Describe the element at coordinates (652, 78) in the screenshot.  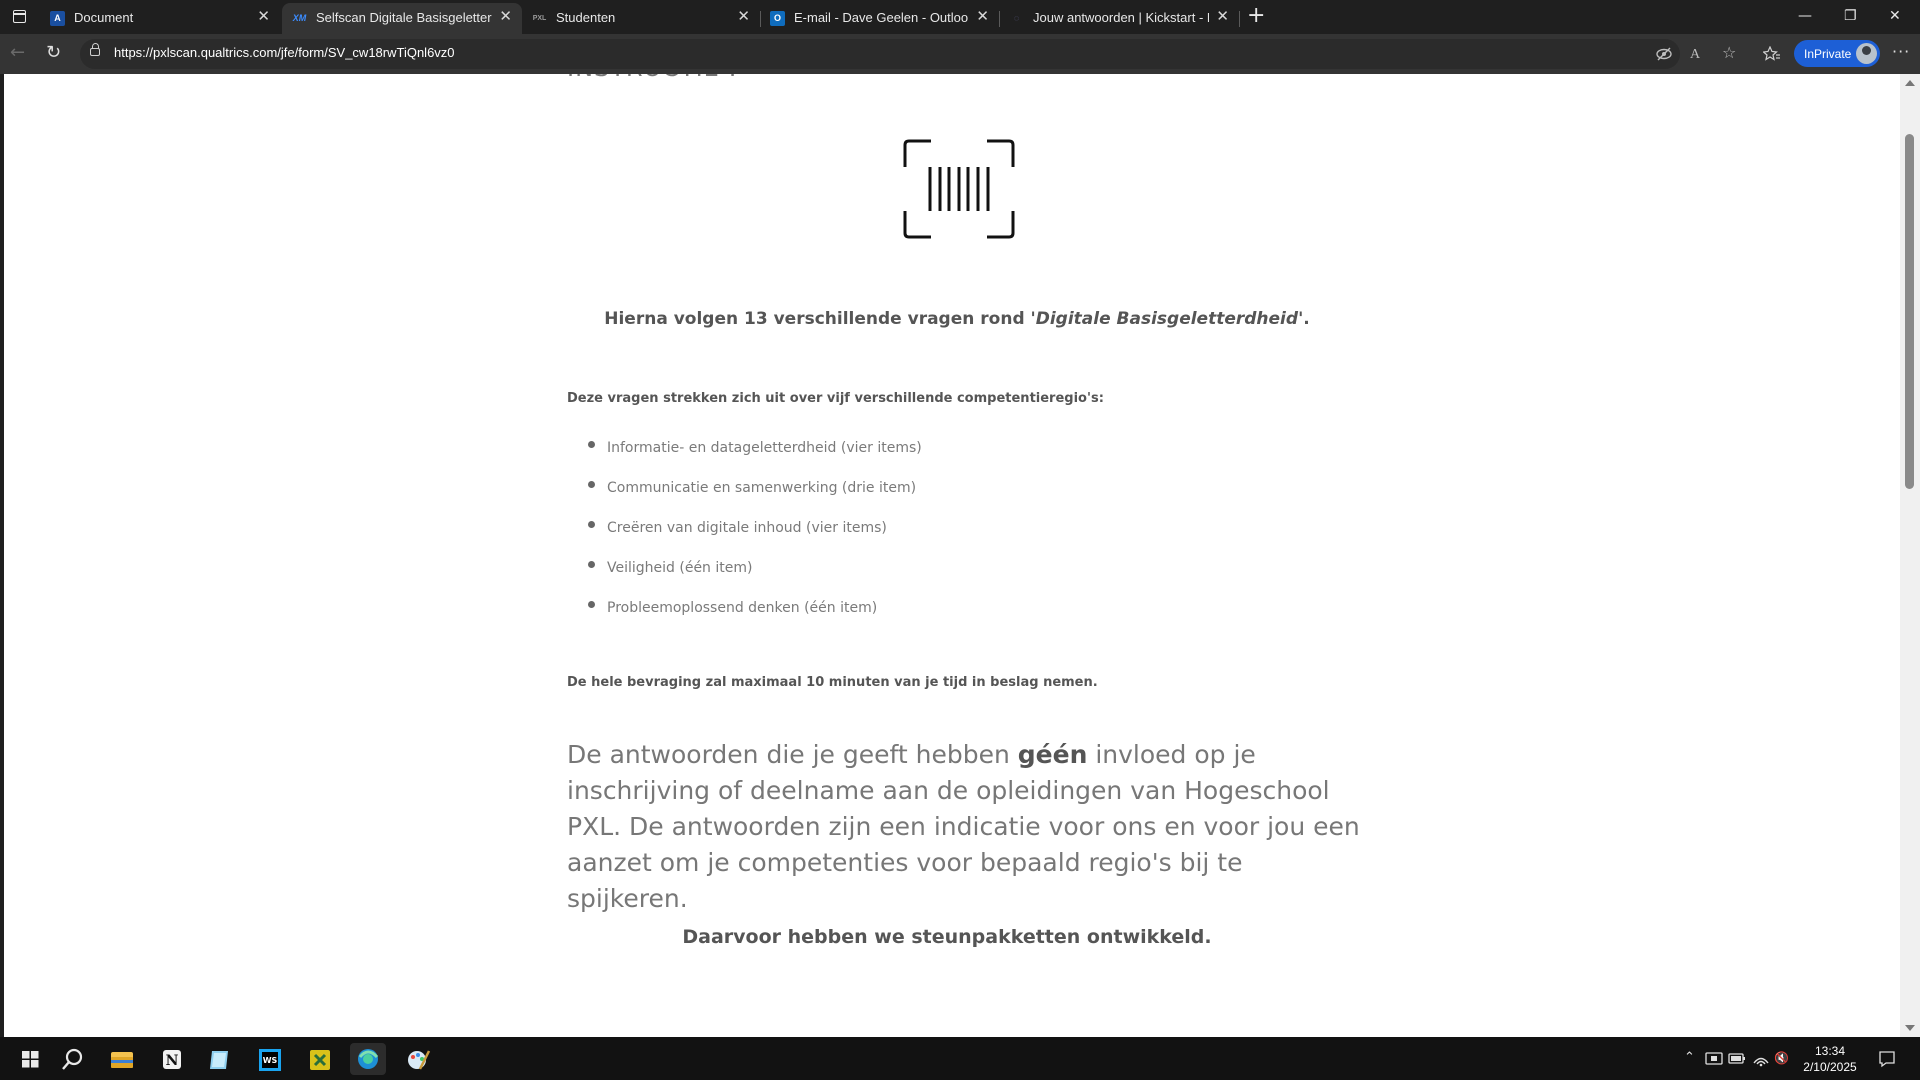
I see `instruction-heading: INSTRUCTIE :` at that location.